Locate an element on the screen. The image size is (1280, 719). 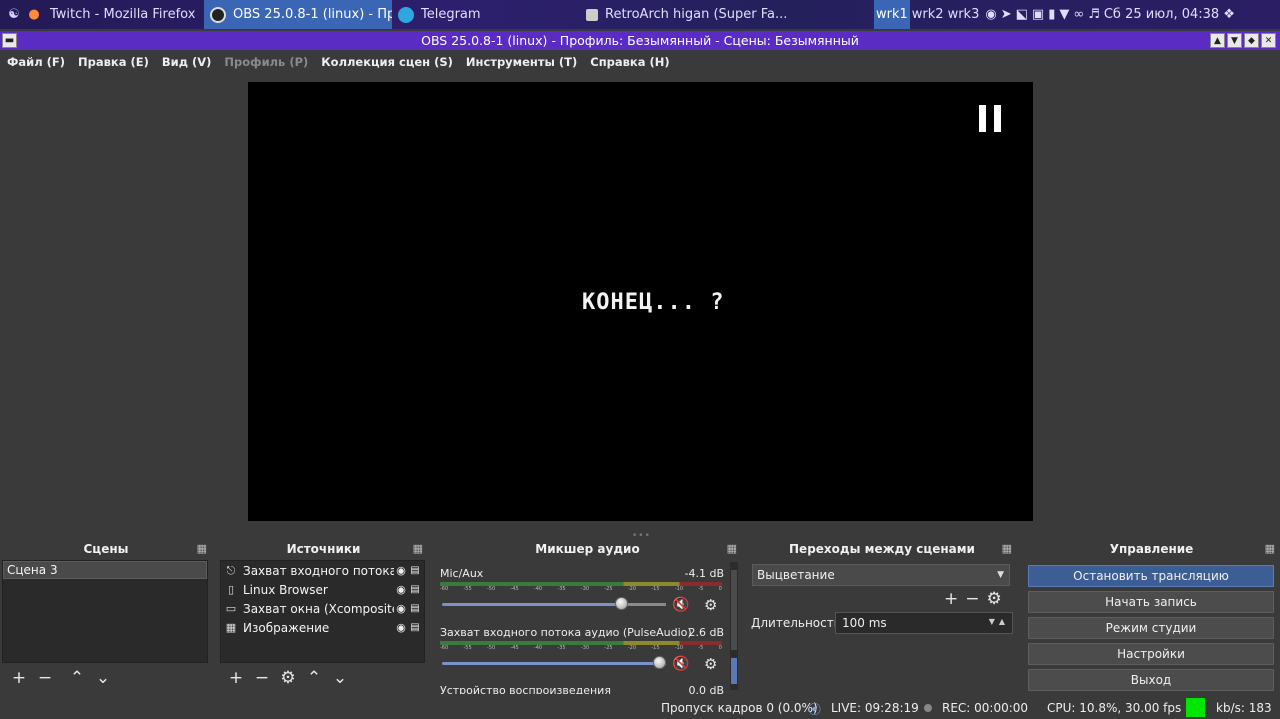
duration-spinbox: 100 ms ▼▲ is located at coordinates (924, 623).